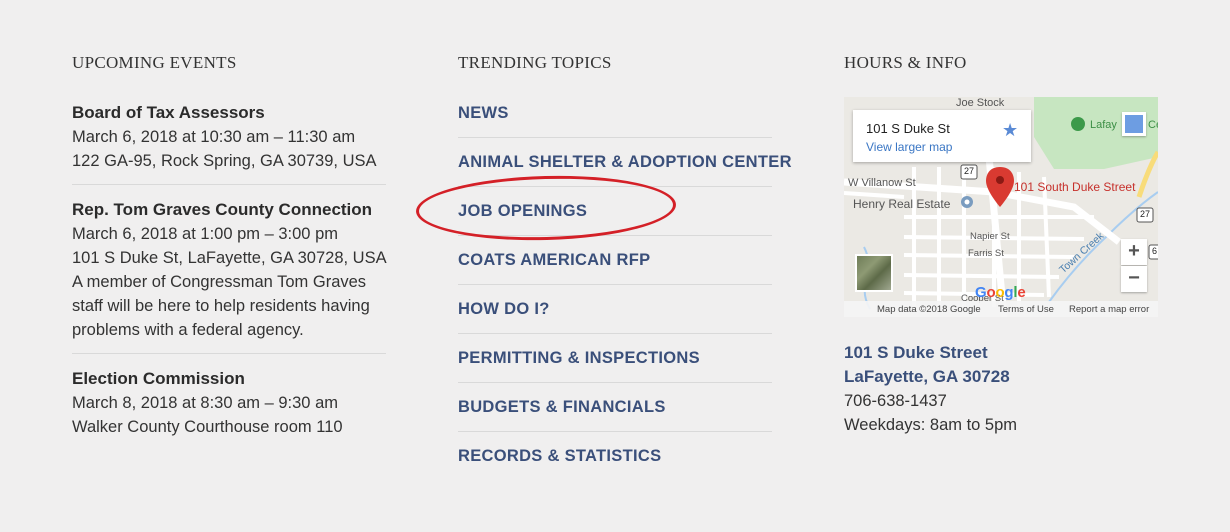 This screenshot has width=1230, height=532. What do you see at coordinates (615, 358) in the screenshot?
I see `topic-link-permitting: PERMITTING & INSPECTIONS` at bounding box center [615, 358].